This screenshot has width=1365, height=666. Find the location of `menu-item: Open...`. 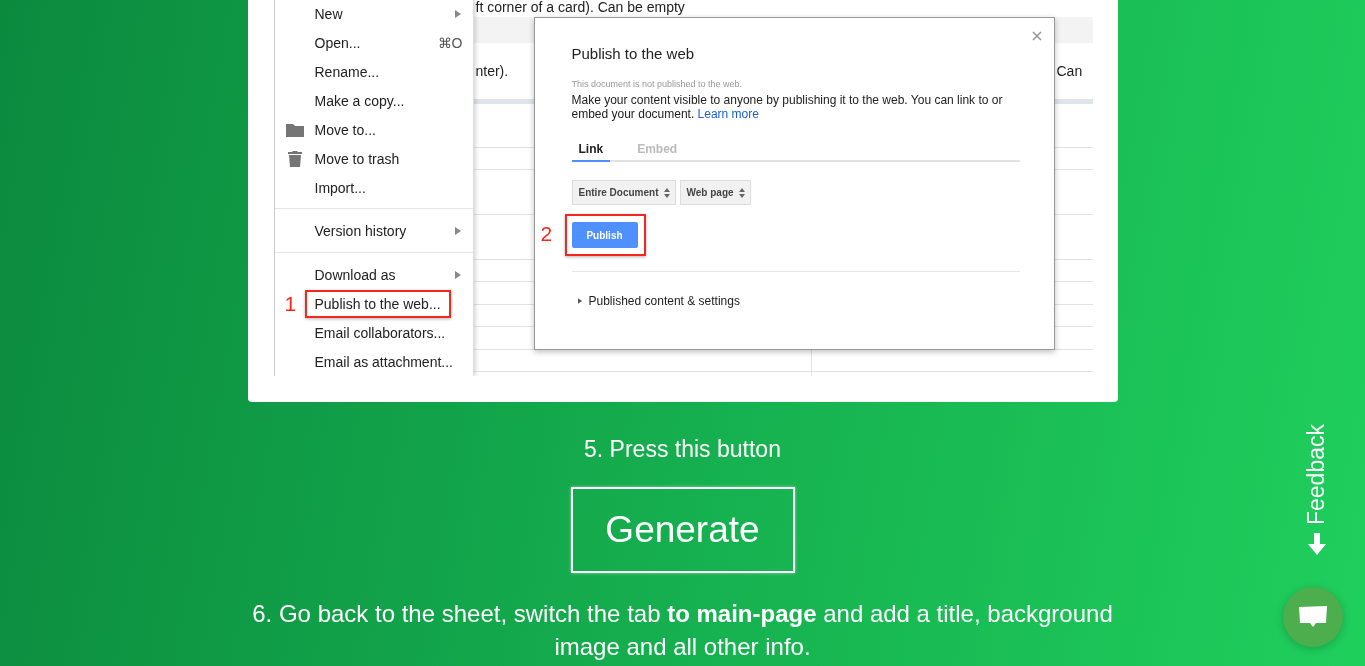

menu-item: Open... is located at coordinates (337, 42).